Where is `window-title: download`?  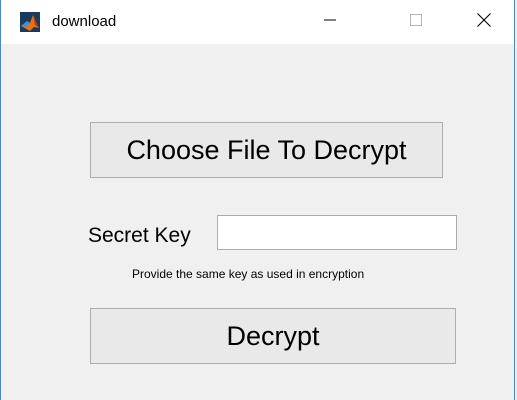
window-title: download is located at coordinates (84, 21).